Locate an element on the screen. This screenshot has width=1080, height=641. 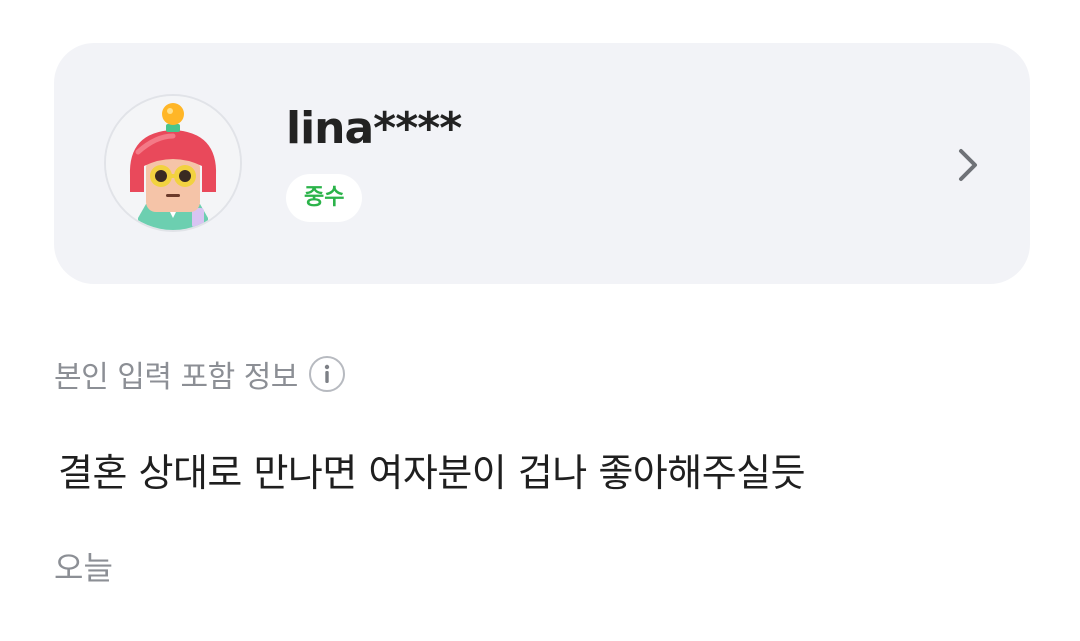
info-icon is located at coordinates (327, 374).